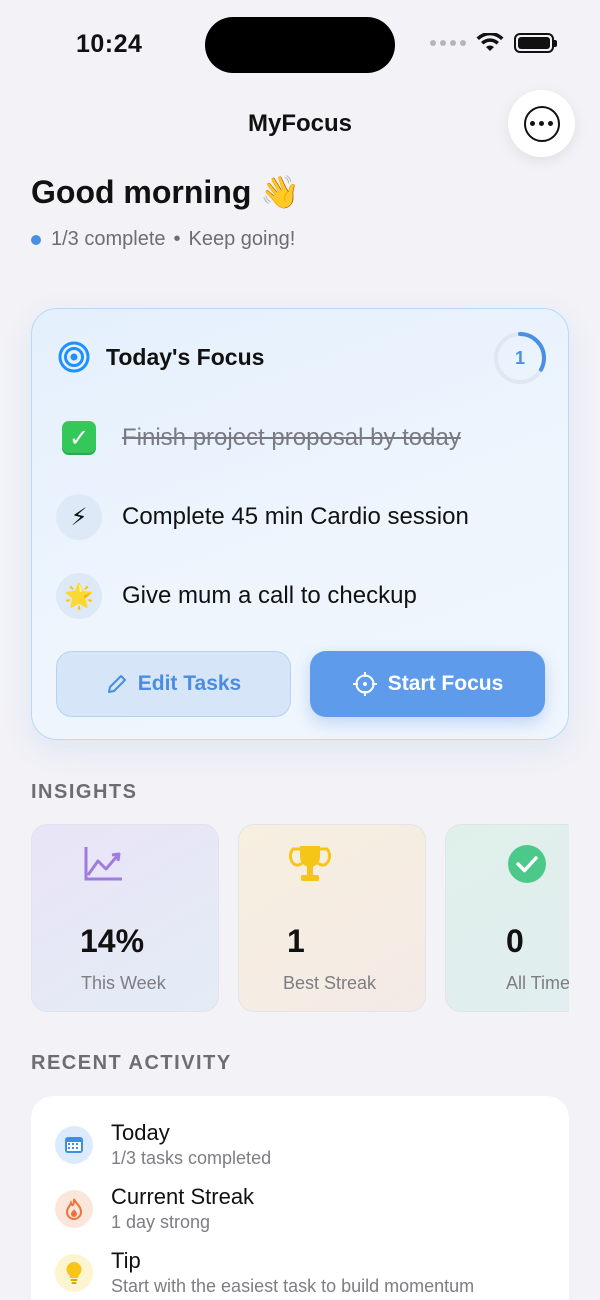 This screenshot has width=600, height=1300. I want to click on progress-summary: 1/3 complete • Keep going!, so click(163, 239).